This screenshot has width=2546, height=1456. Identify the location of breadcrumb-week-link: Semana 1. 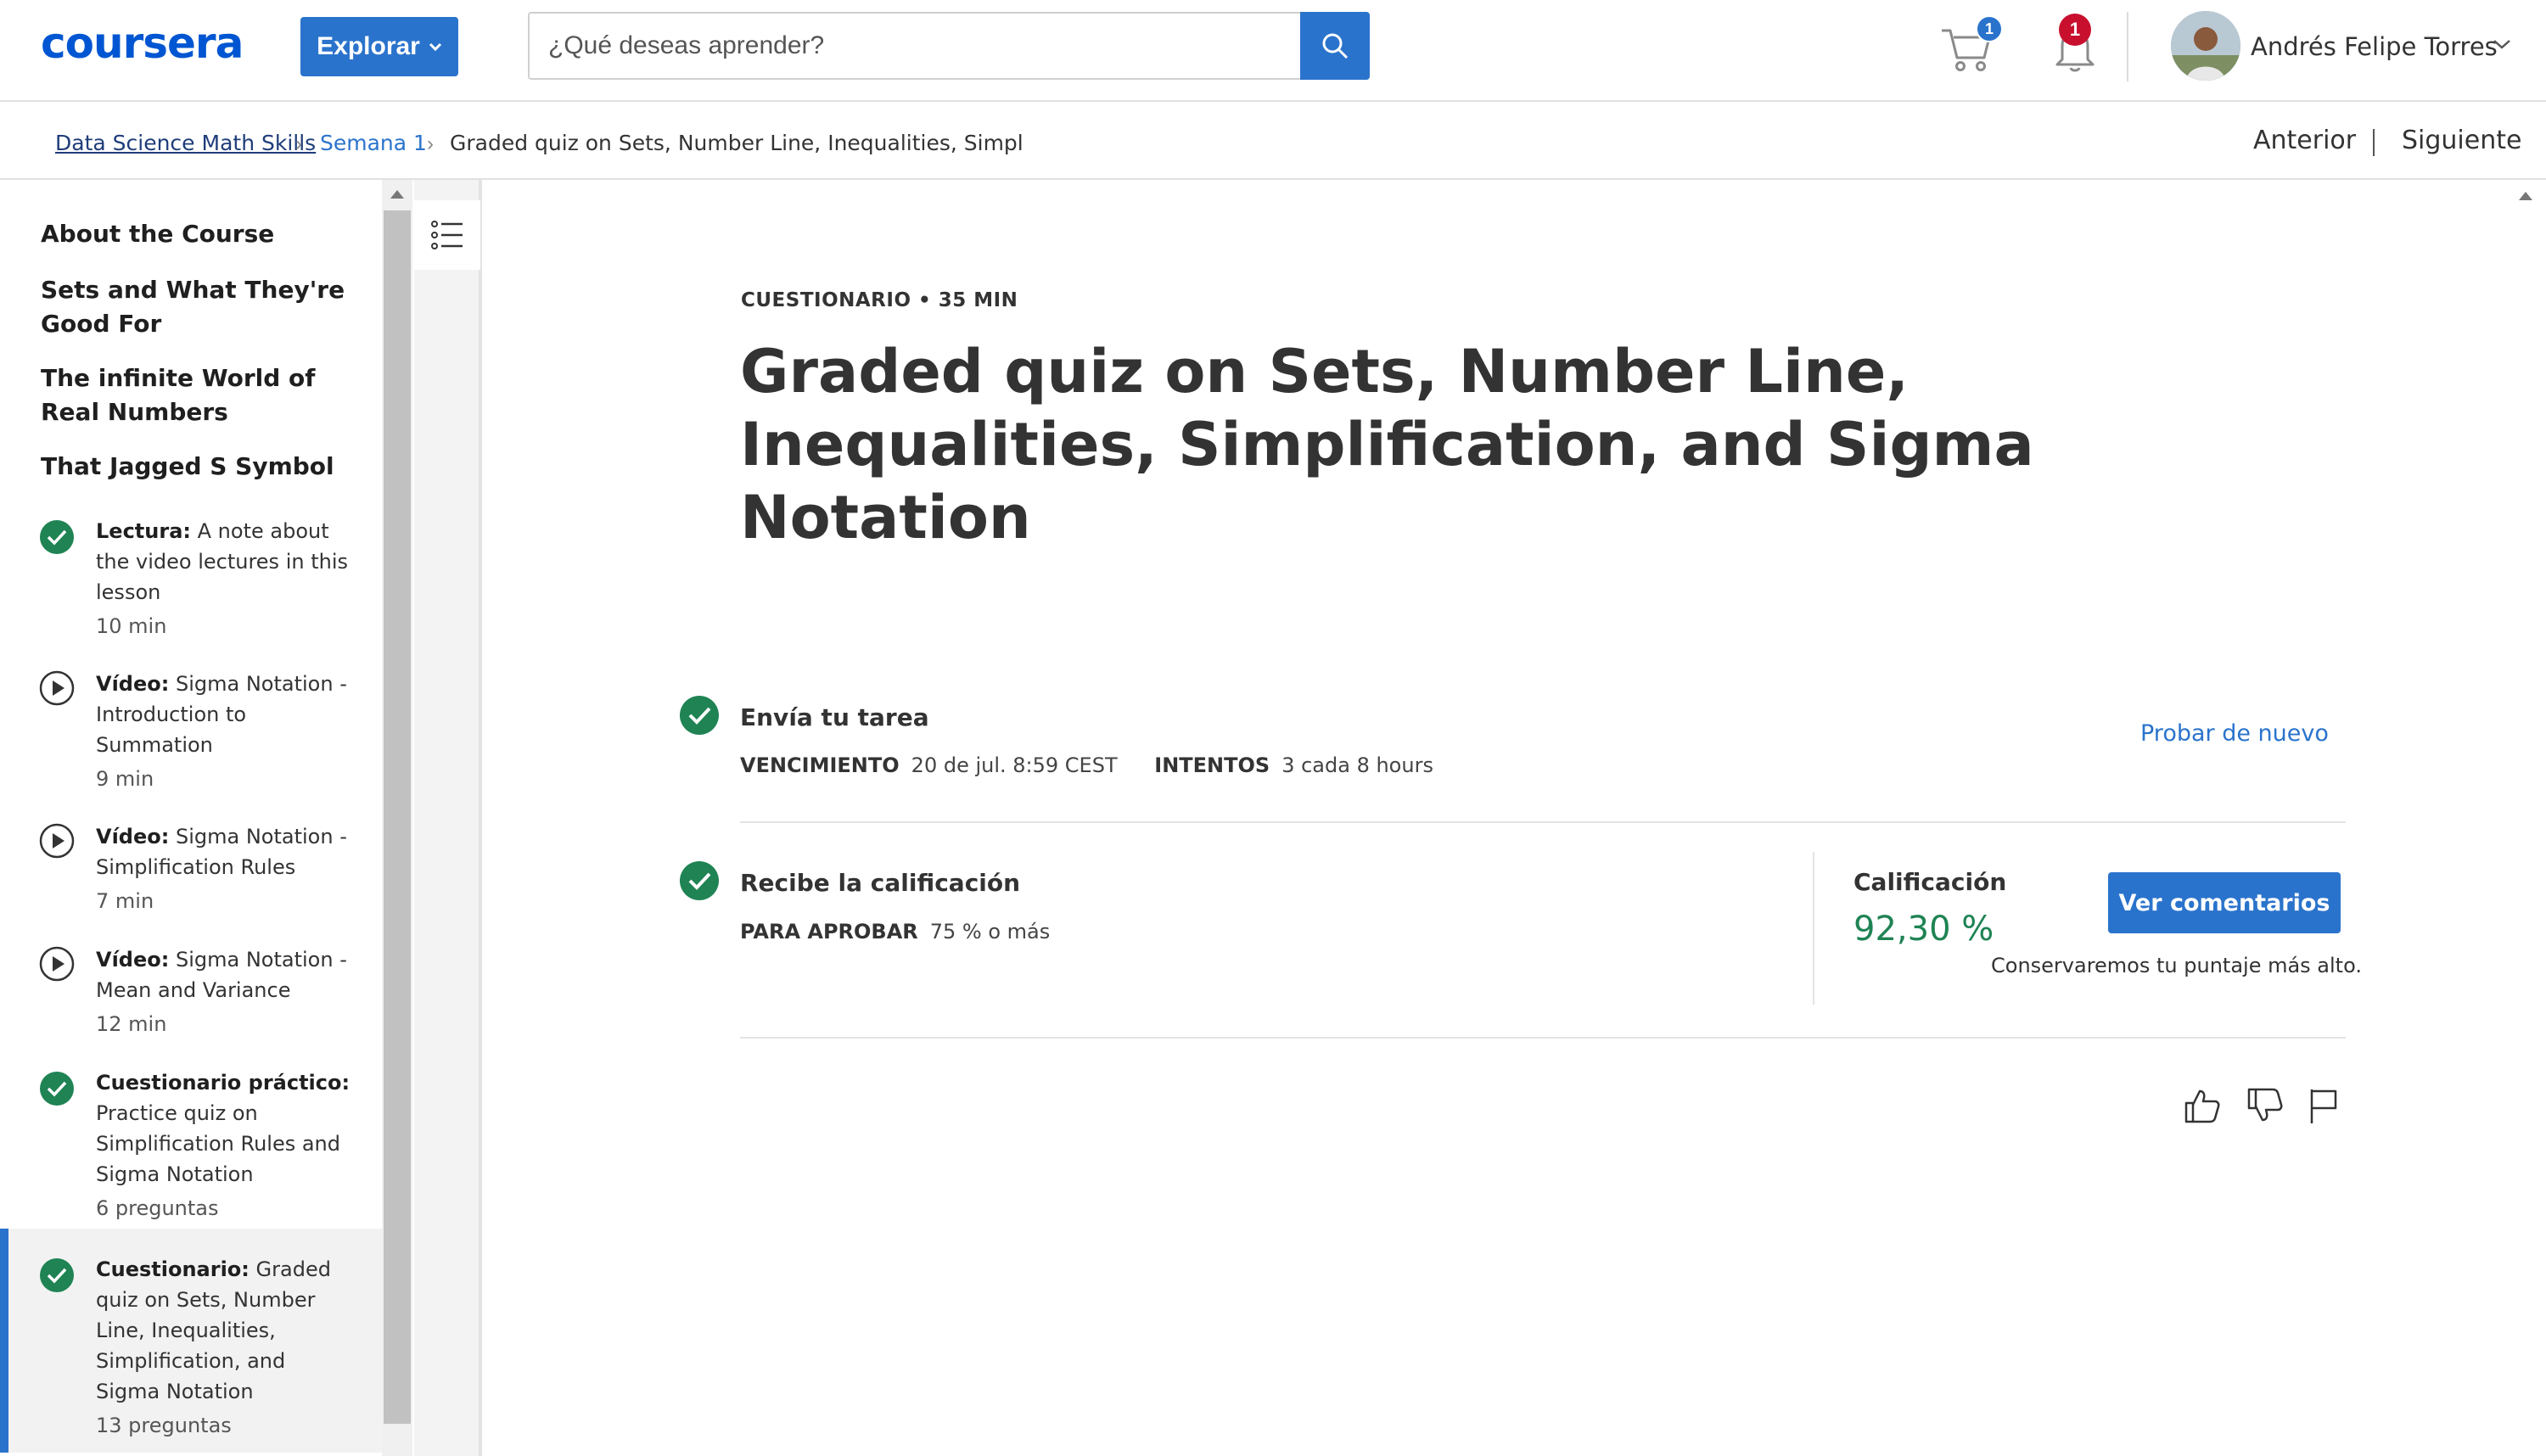
(374, 143).